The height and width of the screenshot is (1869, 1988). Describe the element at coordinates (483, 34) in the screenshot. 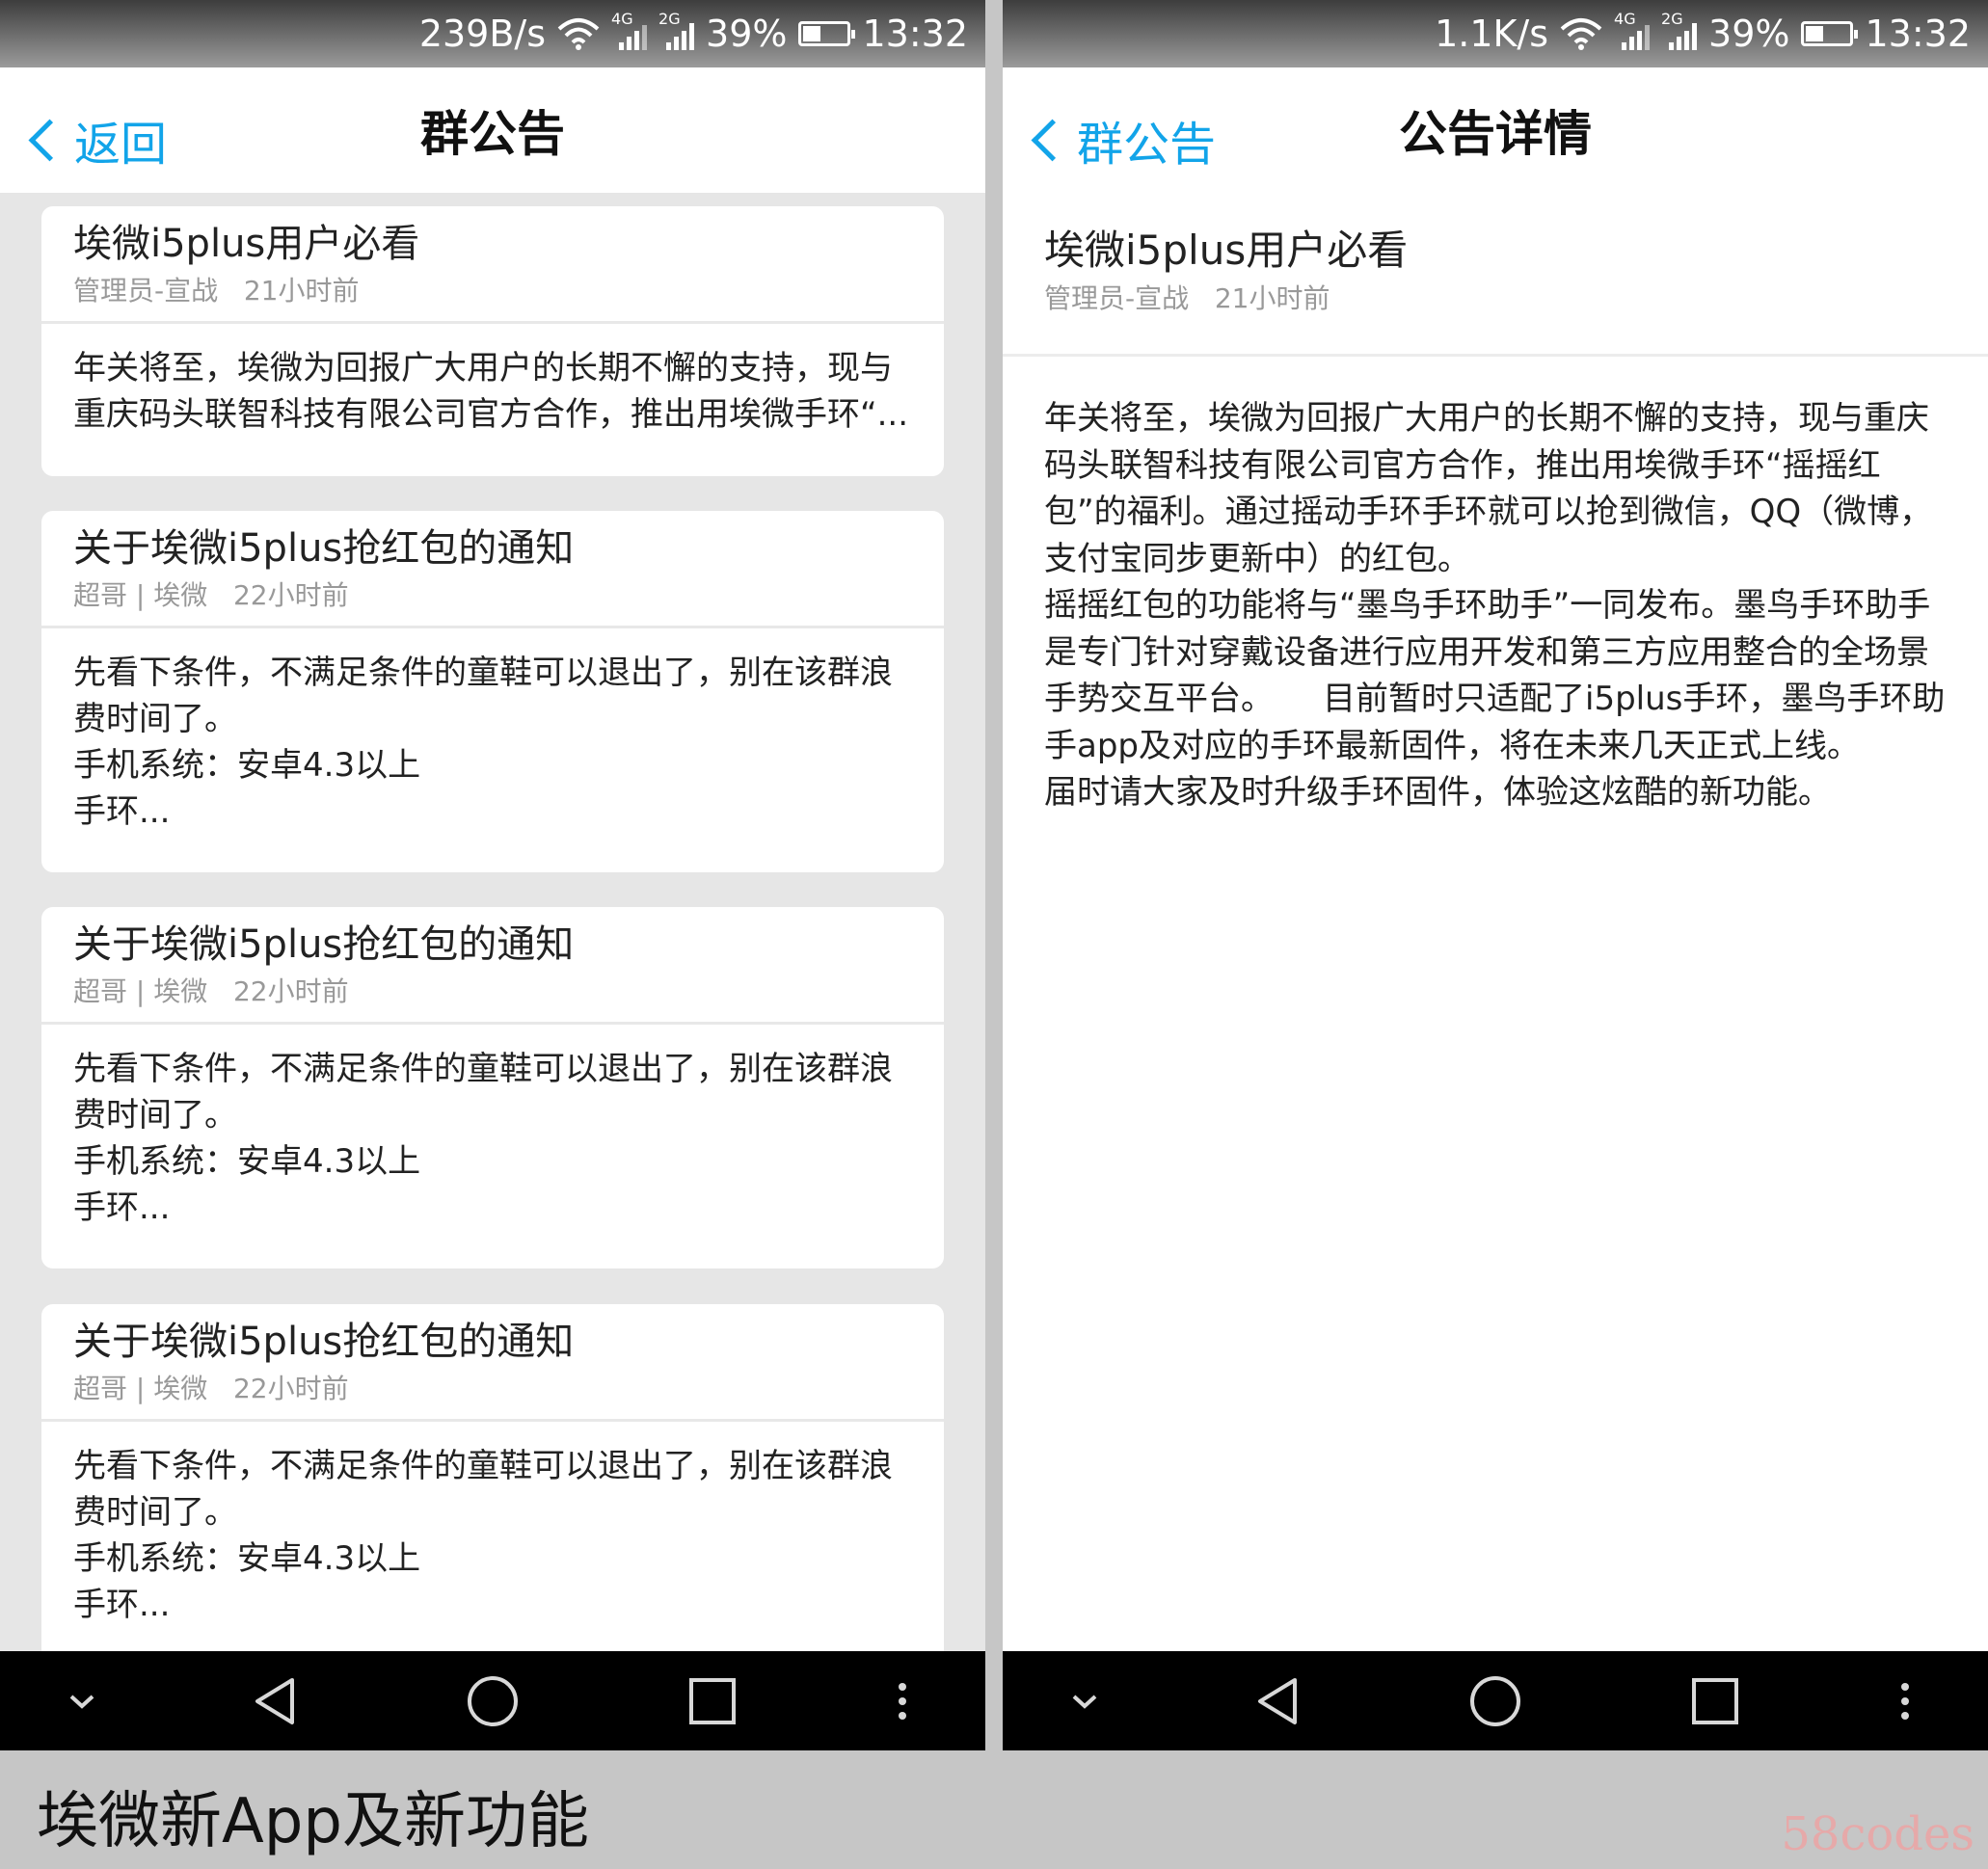

I see `network-speed: 239B/s` at that location.